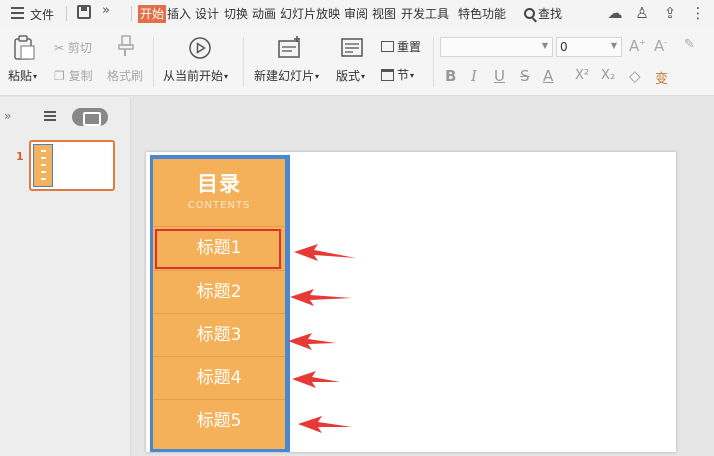 Image resolution: width=714 pixels, height=456 pixels. I want to click on tab-design: 设计, so click(207, 14).